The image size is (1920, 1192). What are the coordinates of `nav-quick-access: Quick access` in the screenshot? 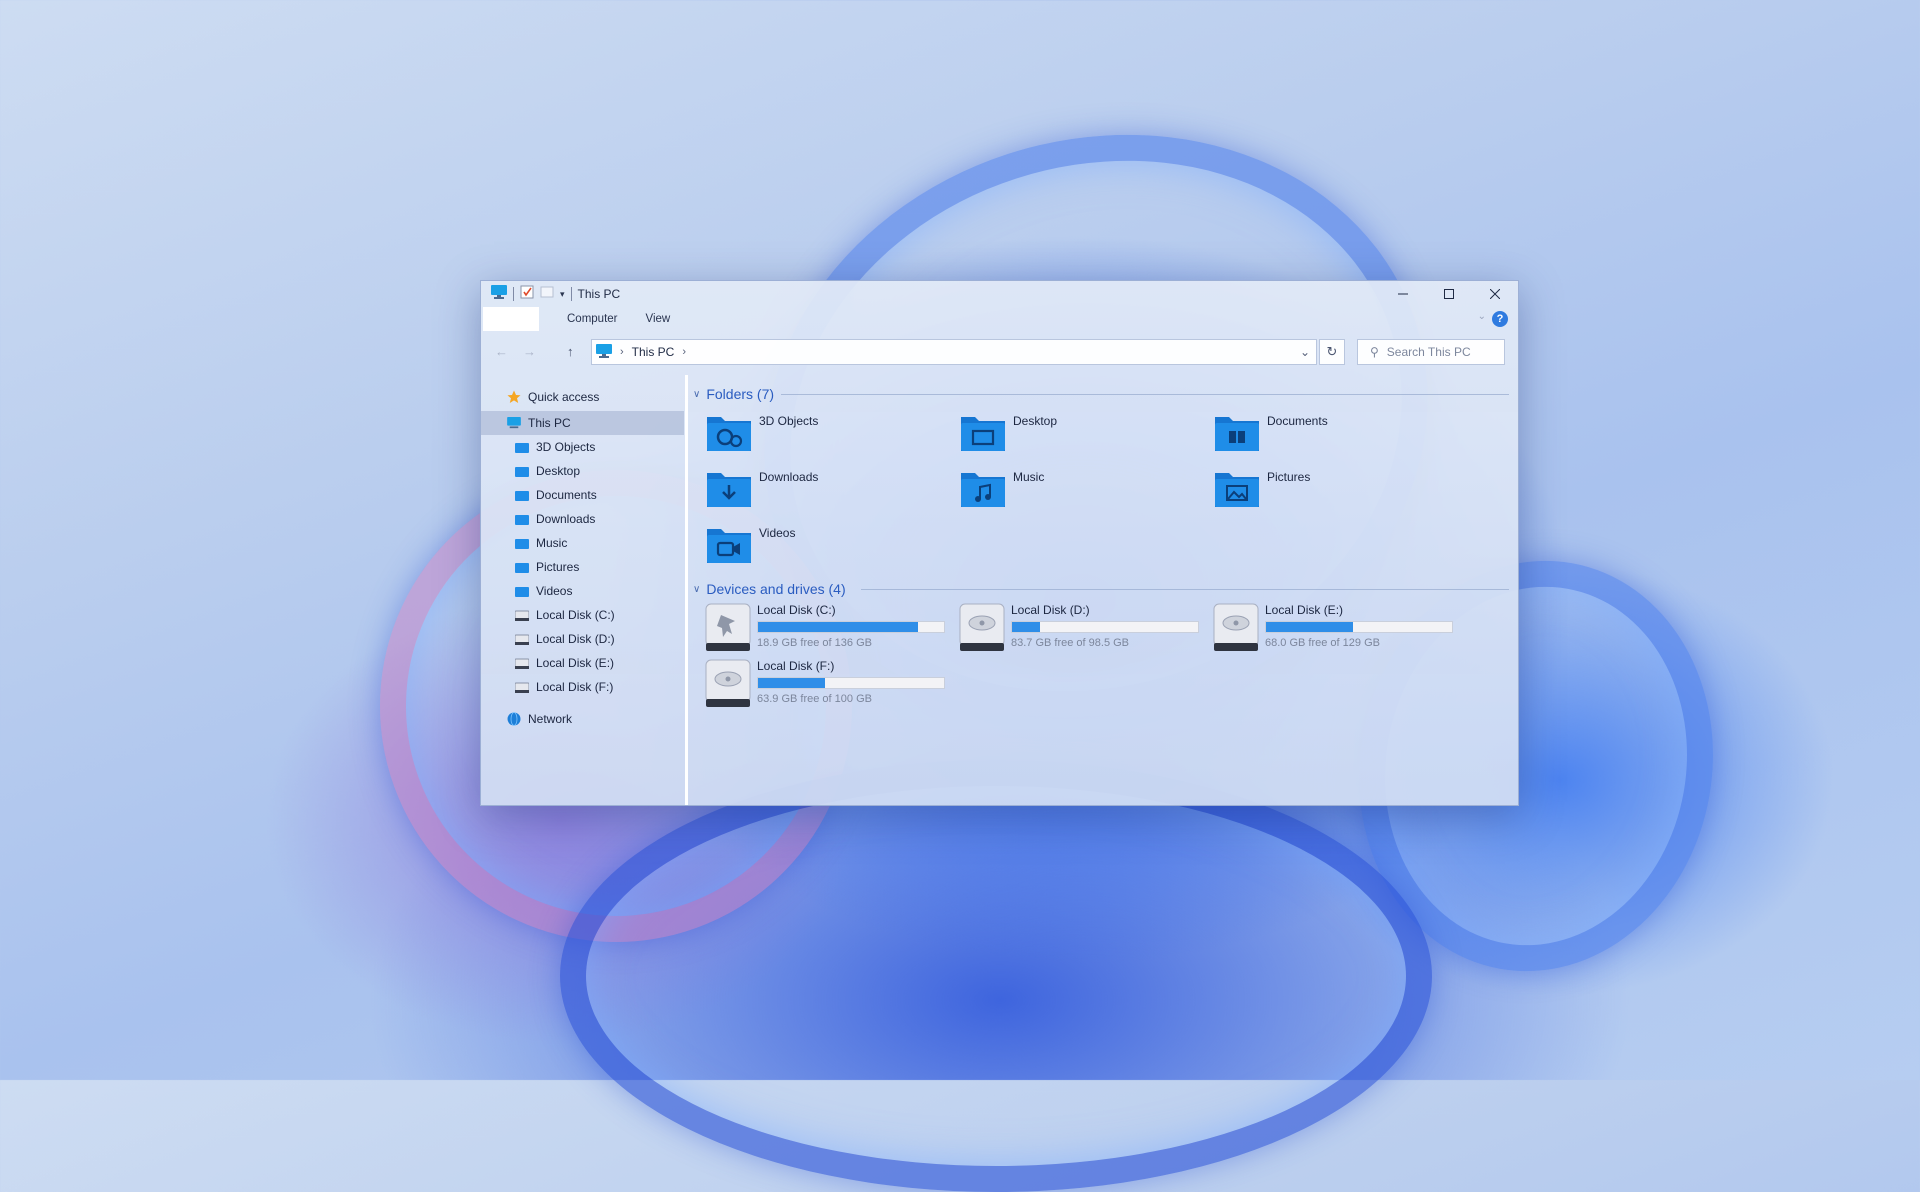 It's located at (582, 397).